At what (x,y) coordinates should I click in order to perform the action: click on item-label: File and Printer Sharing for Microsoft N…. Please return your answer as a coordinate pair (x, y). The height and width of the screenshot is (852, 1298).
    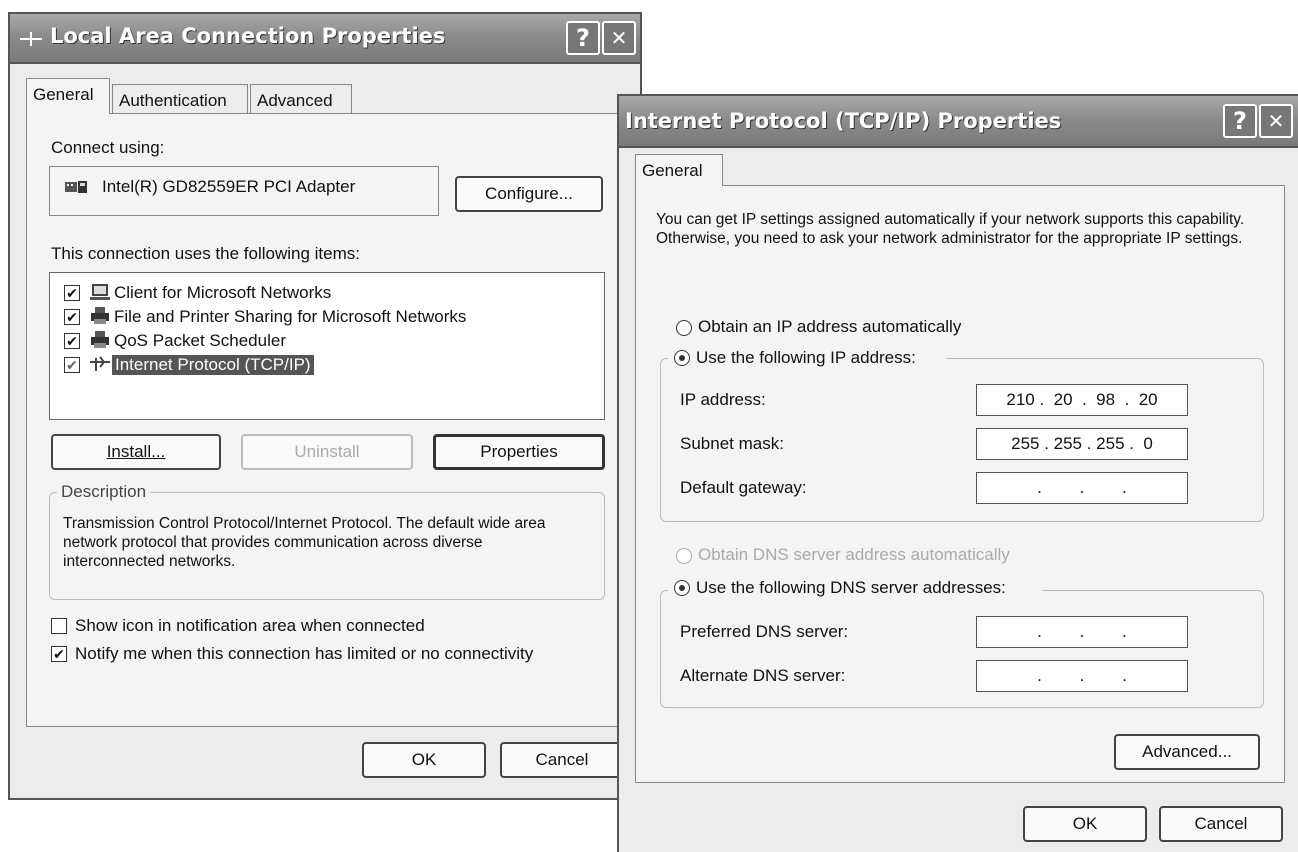
    Looking at the image, I should click on (290, 316).